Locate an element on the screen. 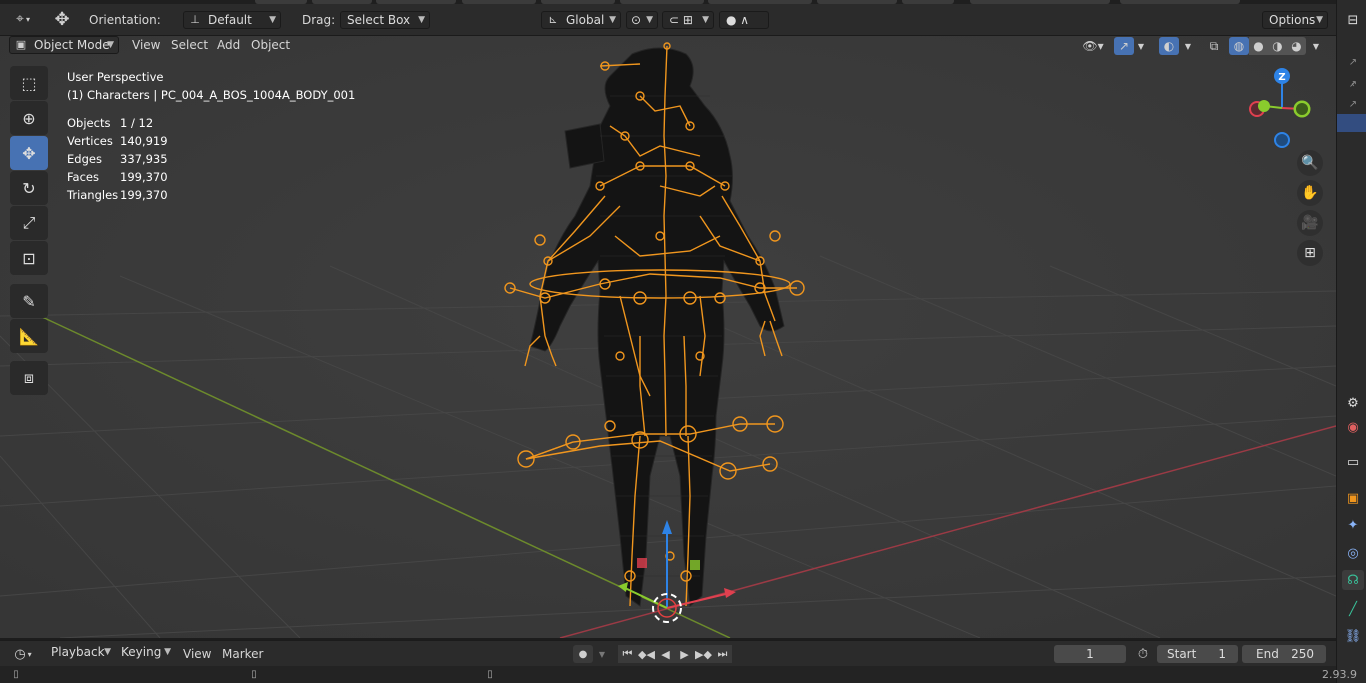 The width and height of the screenshot is (1366, 683). options-label: Options is located at coordinates (1292, 20).